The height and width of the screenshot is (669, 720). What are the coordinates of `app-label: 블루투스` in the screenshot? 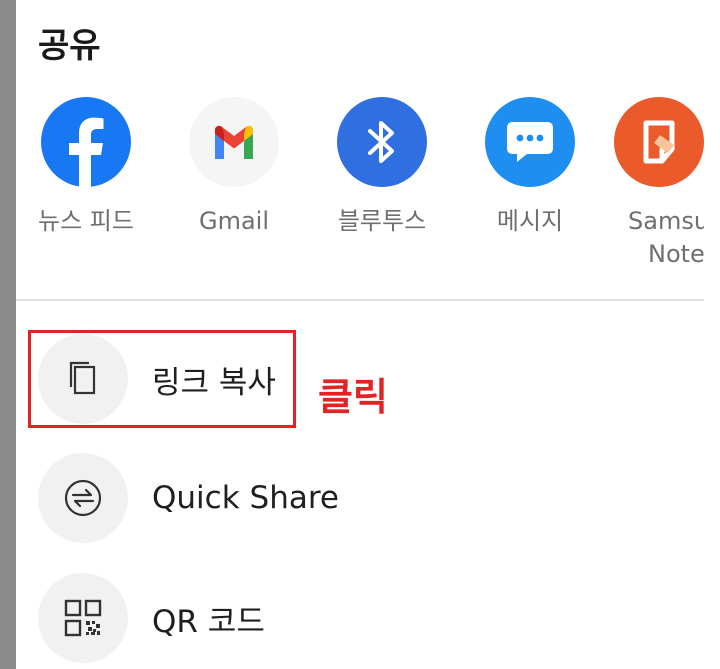 It's located at (382, 221).